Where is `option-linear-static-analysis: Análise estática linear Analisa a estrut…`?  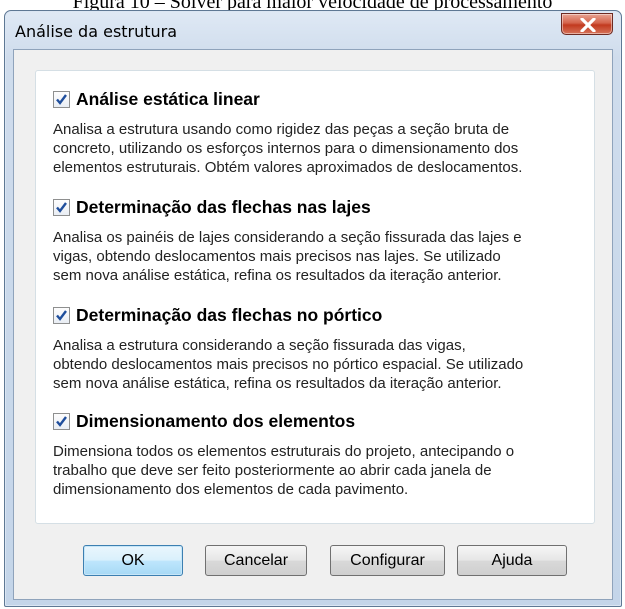 option-linear-static-analysis: Análise estática linear Analisa a estrut… is located at coordinates (323, 133).